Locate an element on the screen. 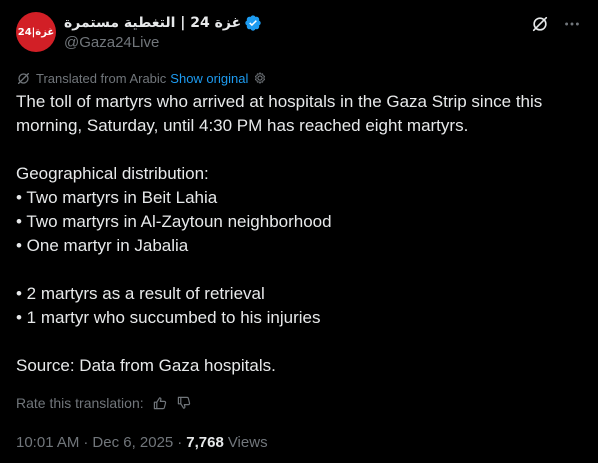  rate-translation: Rate this translation: is located at coordinates (104, 403).